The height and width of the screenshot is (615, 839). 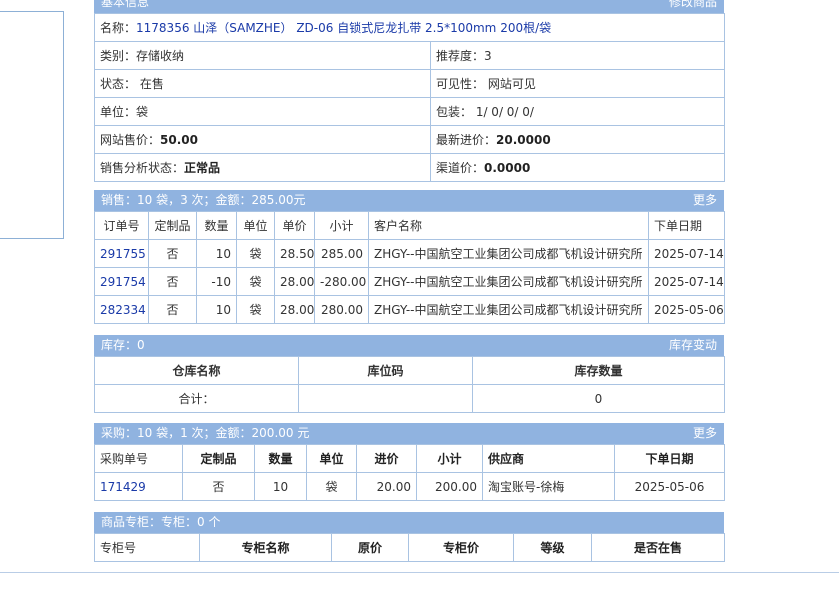 I want to click on bottom-divider, so click(x=419, y=572).